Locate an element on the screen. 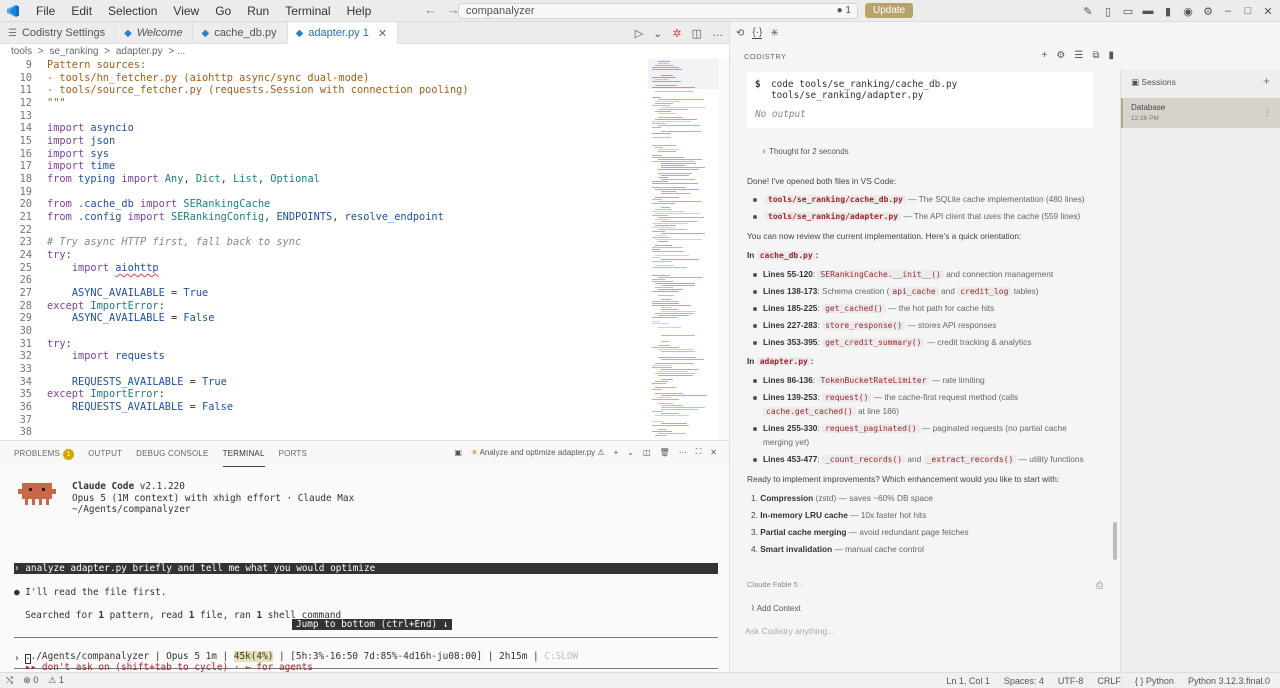 Image resolution: width=1280 pixels, height=688 pixels. command-center-search: companalyzer ● 1 is located at coordinates (658, 11).